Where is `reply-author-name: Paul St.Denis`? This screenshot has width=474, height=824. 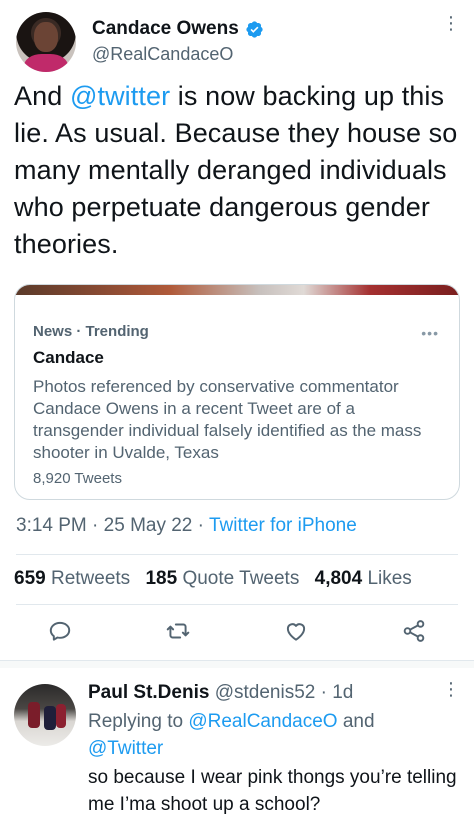
reply-author-name: Paul St.Denis is located at coordinates (148, 692).